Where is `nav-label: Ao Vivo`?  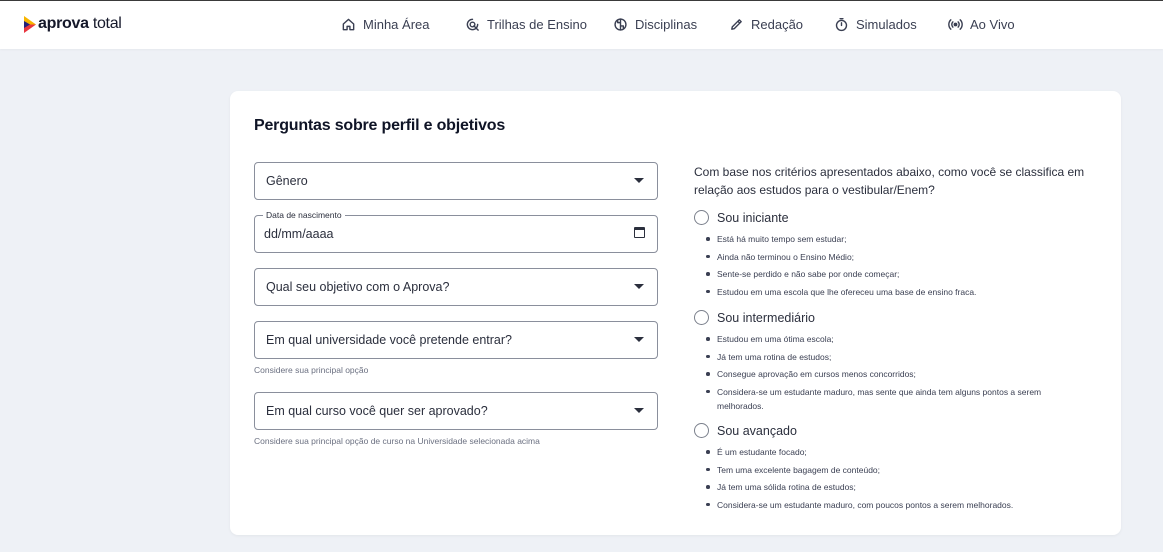
nav-label: Ao Vivo is located at coordinates (992, 24).